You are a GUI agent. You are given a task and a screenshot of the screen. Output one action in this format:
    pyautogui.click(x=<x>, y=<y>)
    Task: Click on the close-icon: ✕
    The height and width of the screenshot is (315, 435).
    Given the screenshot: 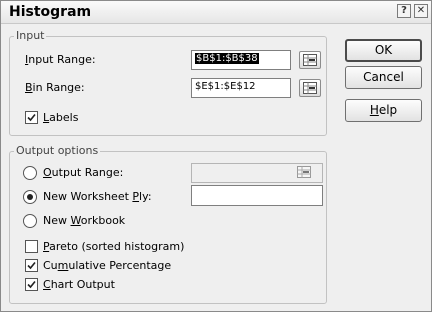 What is the action you would take?
    pyautogui.click(x=421, y=10)
    